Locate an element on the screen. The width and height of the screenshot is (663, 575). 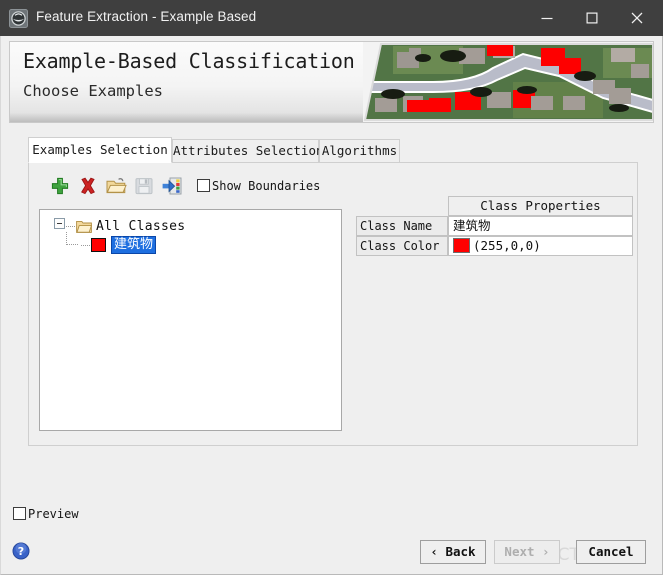
tree-item-all-classes-label: All Classes is located at coordinates (141, 226).